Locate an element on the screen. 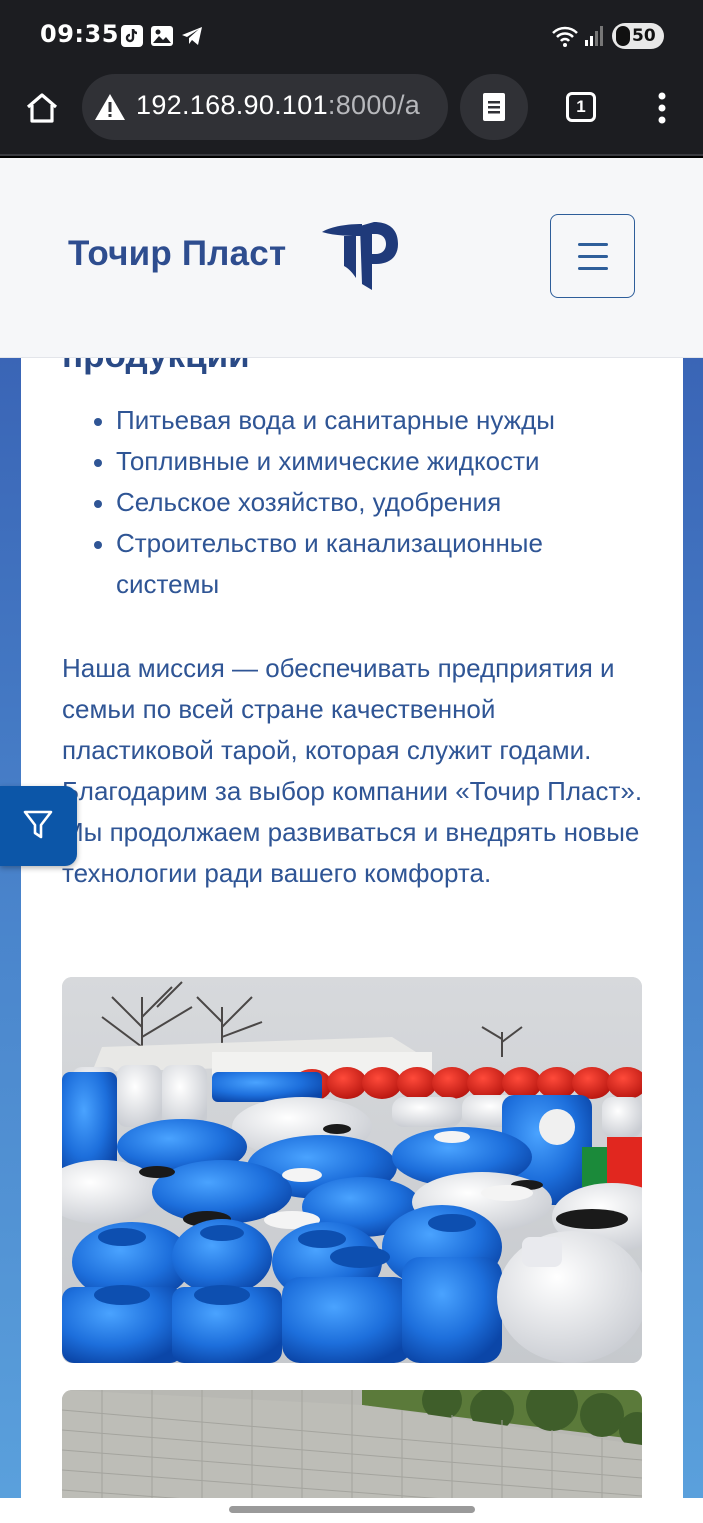 The image size is (703, 1523). reader-mode-button is located at coordinates (494, 107).